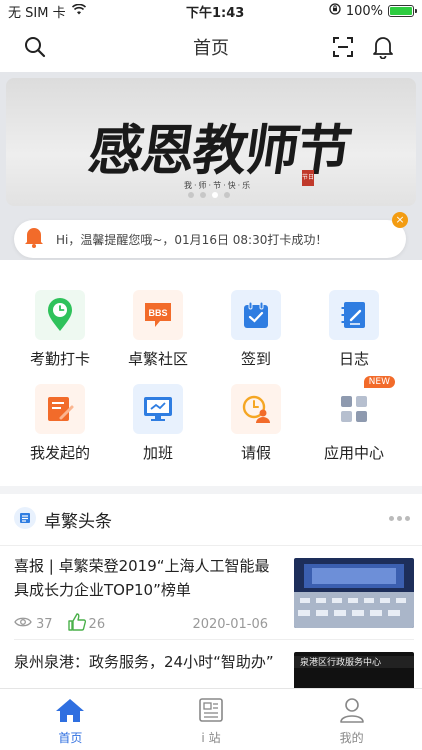 This screenshot has width=422, height=750. I want to click on grid-label: 考勤打卡, so click(59, 359).